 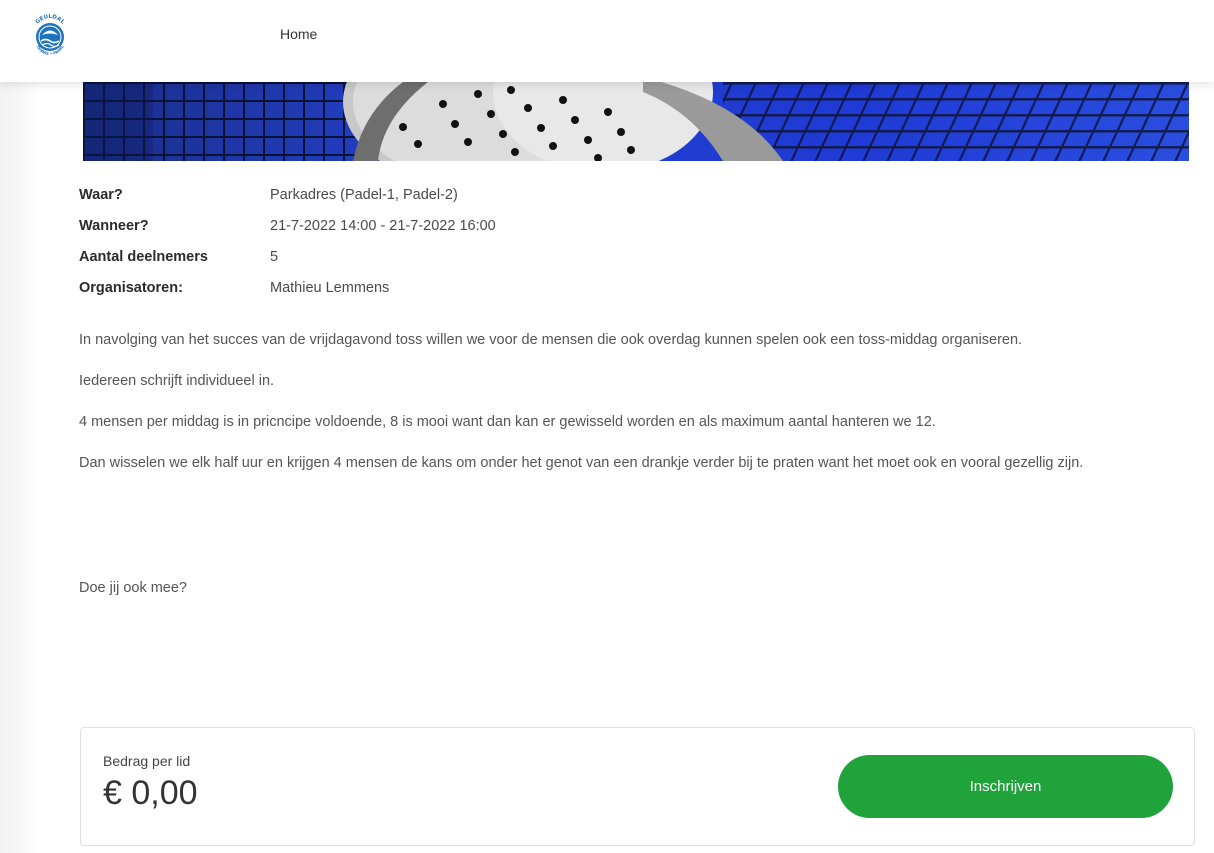 I want to click on detail-row-organizers: Organisatoren: Mathieu Lemmens, so click(x=429, y=287).